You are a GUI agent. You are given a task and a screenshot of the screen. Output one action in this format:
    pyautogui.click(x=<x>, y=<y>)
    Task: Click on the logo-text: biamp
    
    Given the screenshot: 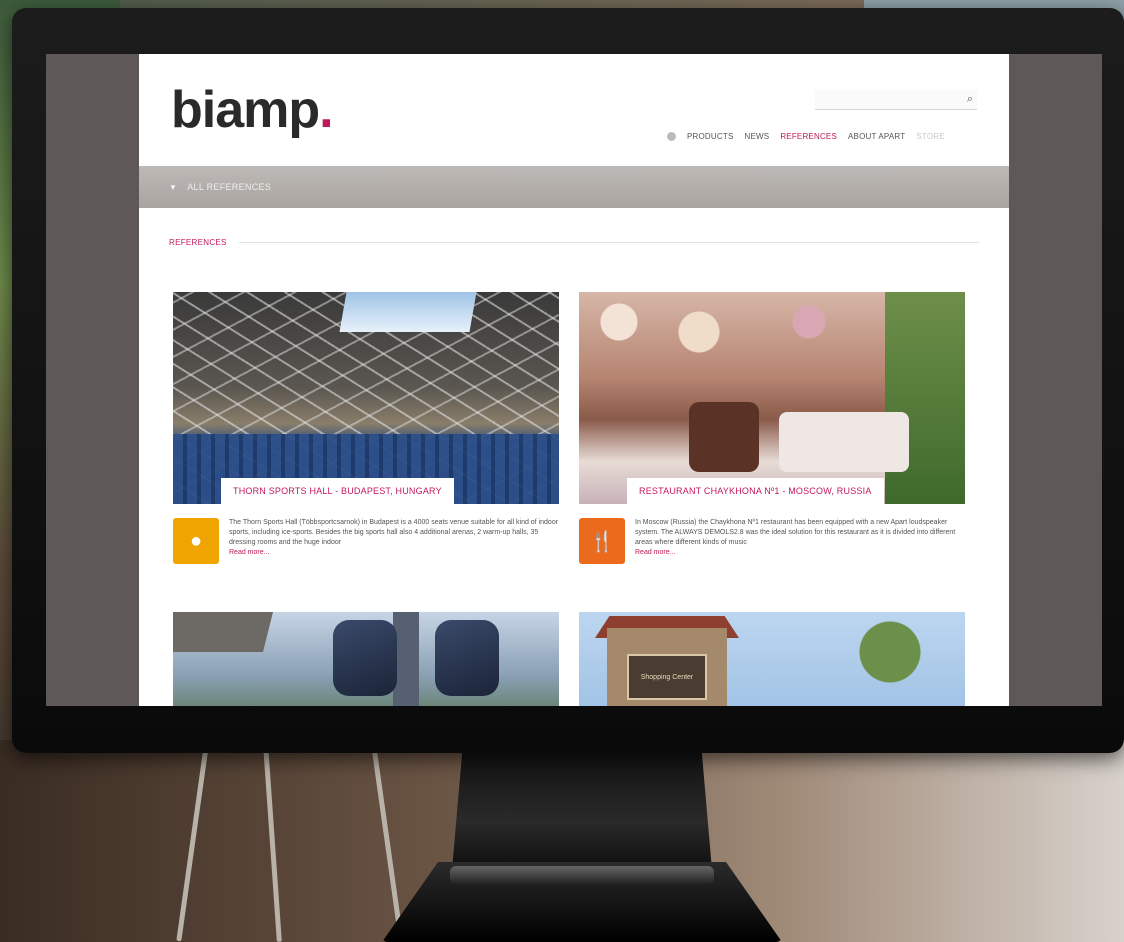 What is the action you would take?
    pyautogui.click(x=245, y=110)
    